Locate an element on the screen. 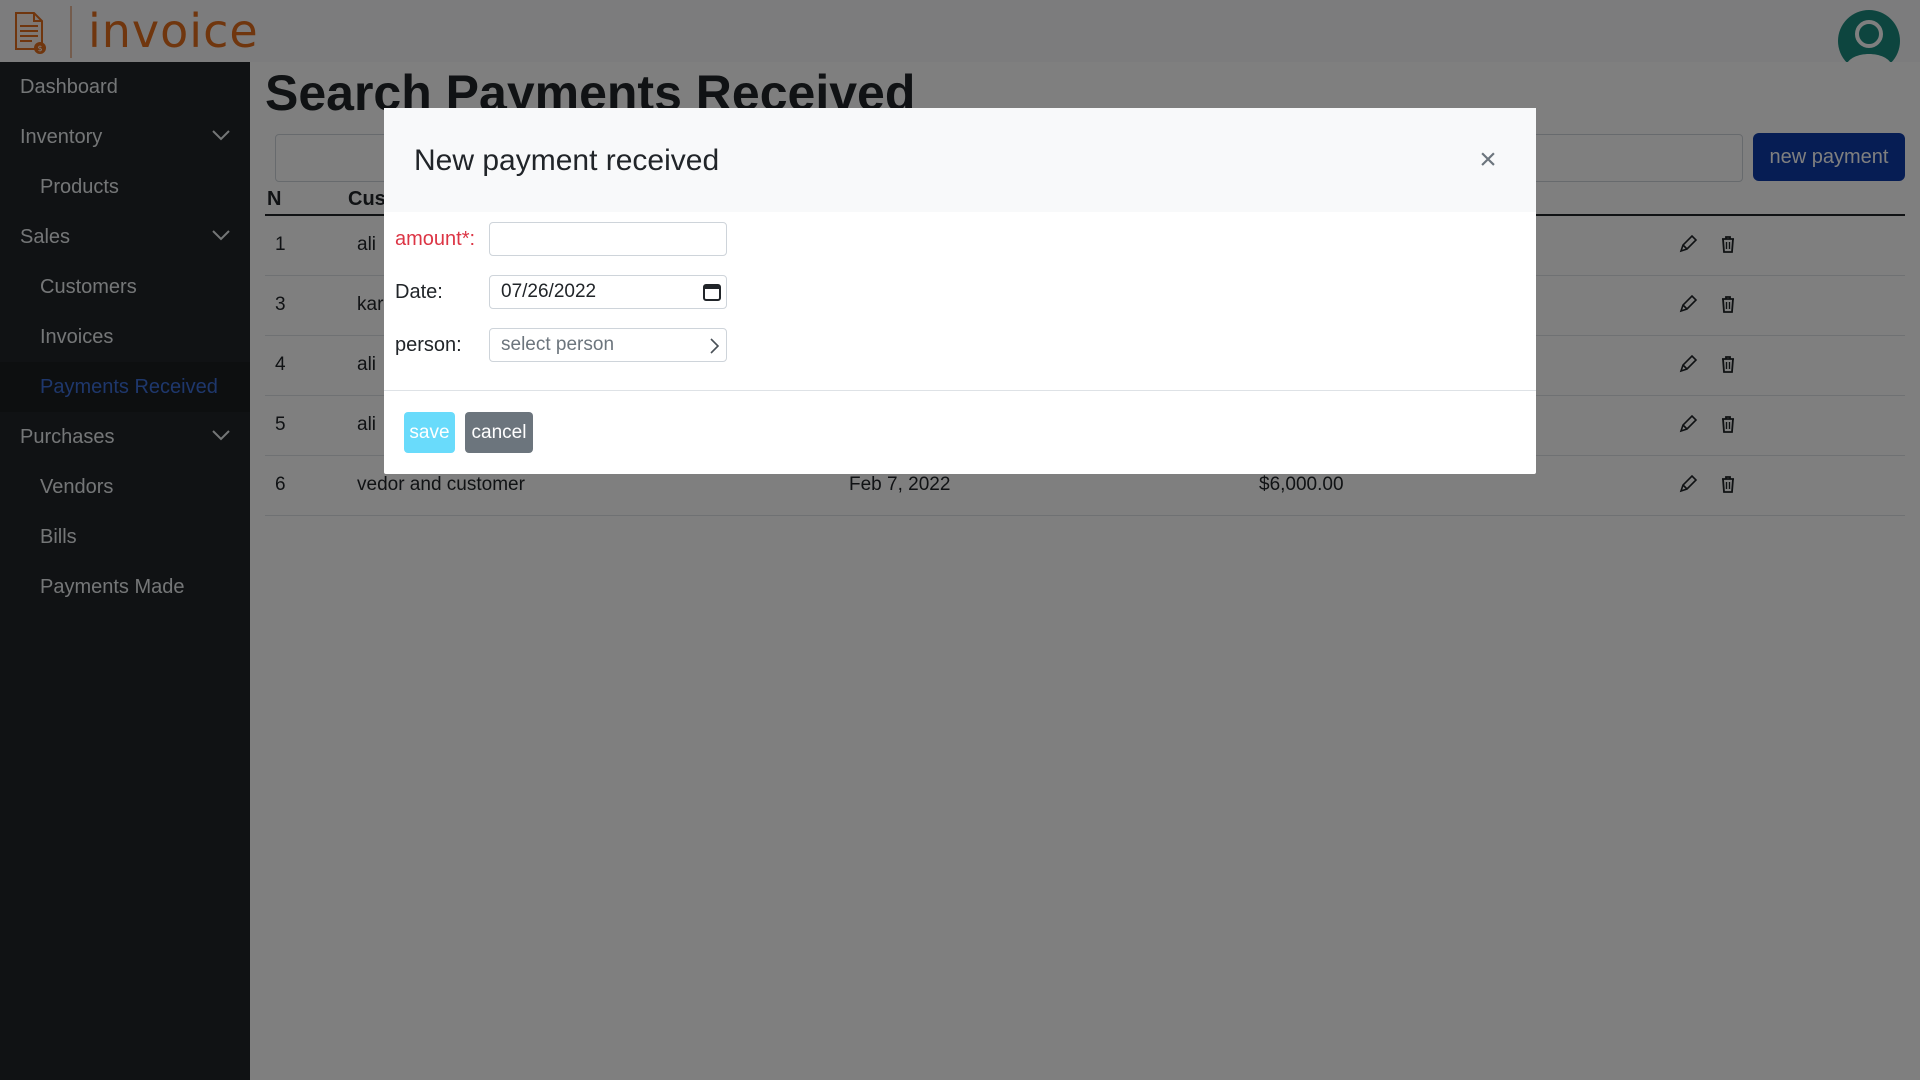  date-value: 07/26/2022 is located at coordinates (549, 291).